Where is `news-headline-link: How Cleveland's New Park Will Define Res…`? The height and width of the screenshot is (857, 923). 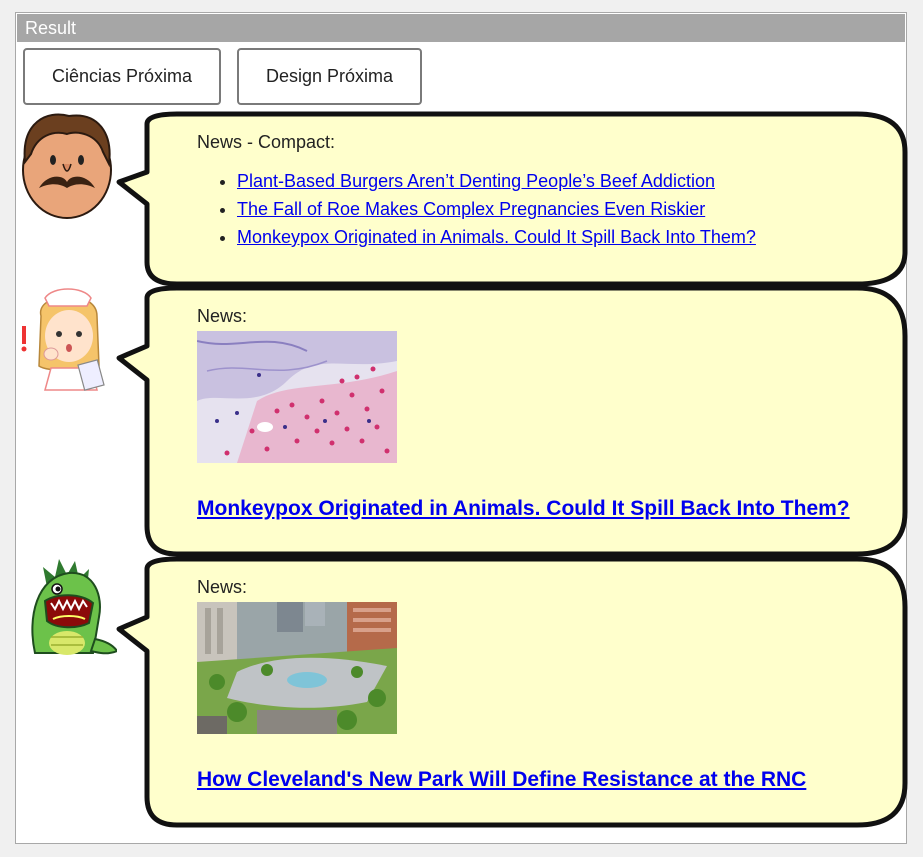 news-headline-link: How Cleveland's New Park Will Define Res… is located at coordinates (547, 780).